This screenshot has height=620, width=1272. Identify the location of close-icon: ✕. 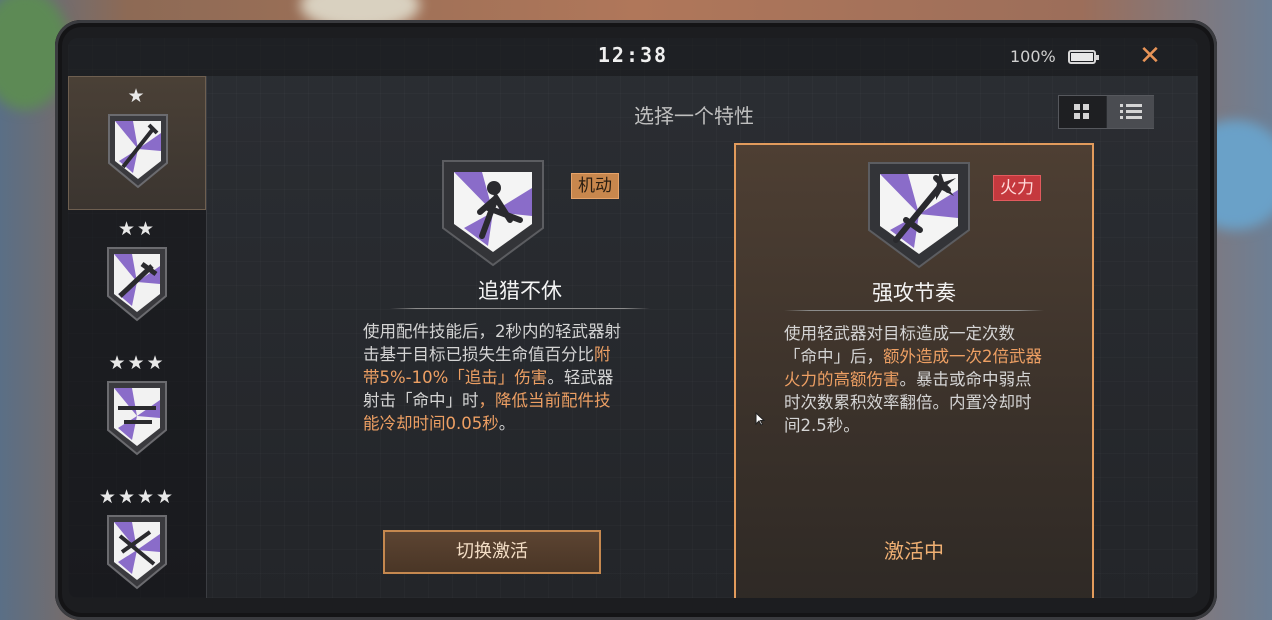
(1150, 56).